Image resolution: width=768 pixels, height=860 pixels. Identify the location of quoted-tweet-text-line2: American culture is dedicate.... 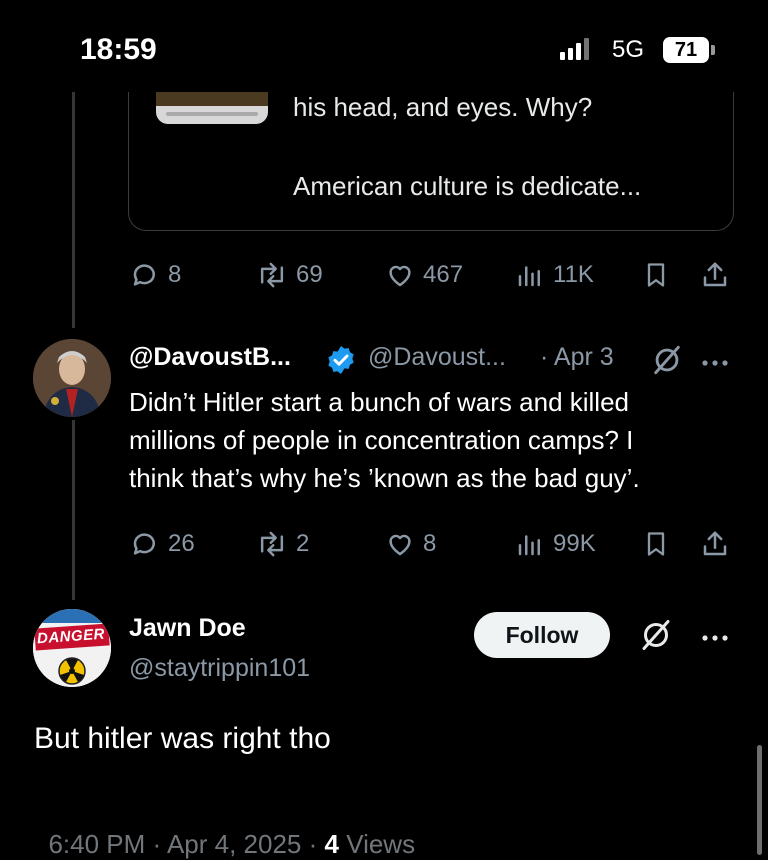
(467, 186).